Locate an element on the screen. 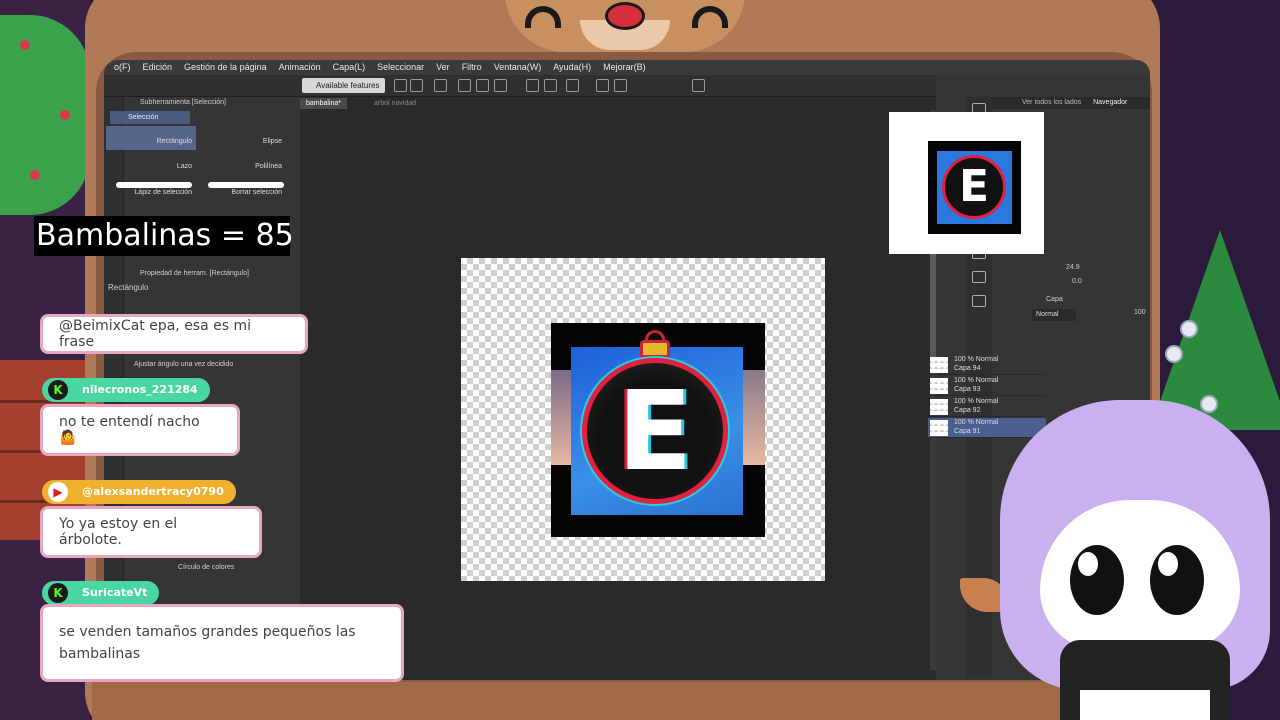 Image resolution: width=1280 pixels, height=720 pixels. save-icon is located at coordinates (500, 85).